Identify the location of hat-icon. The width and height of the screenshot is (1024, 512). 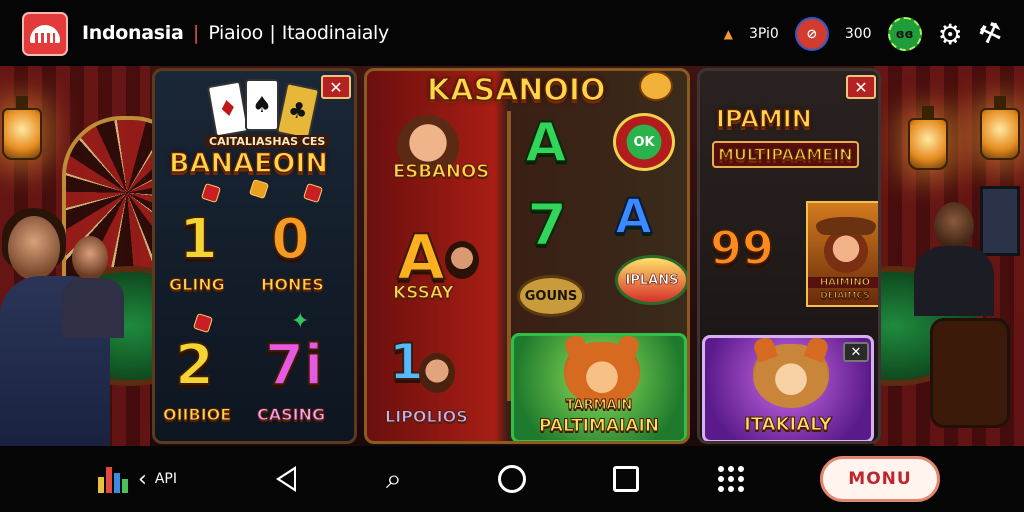
(846, 226).